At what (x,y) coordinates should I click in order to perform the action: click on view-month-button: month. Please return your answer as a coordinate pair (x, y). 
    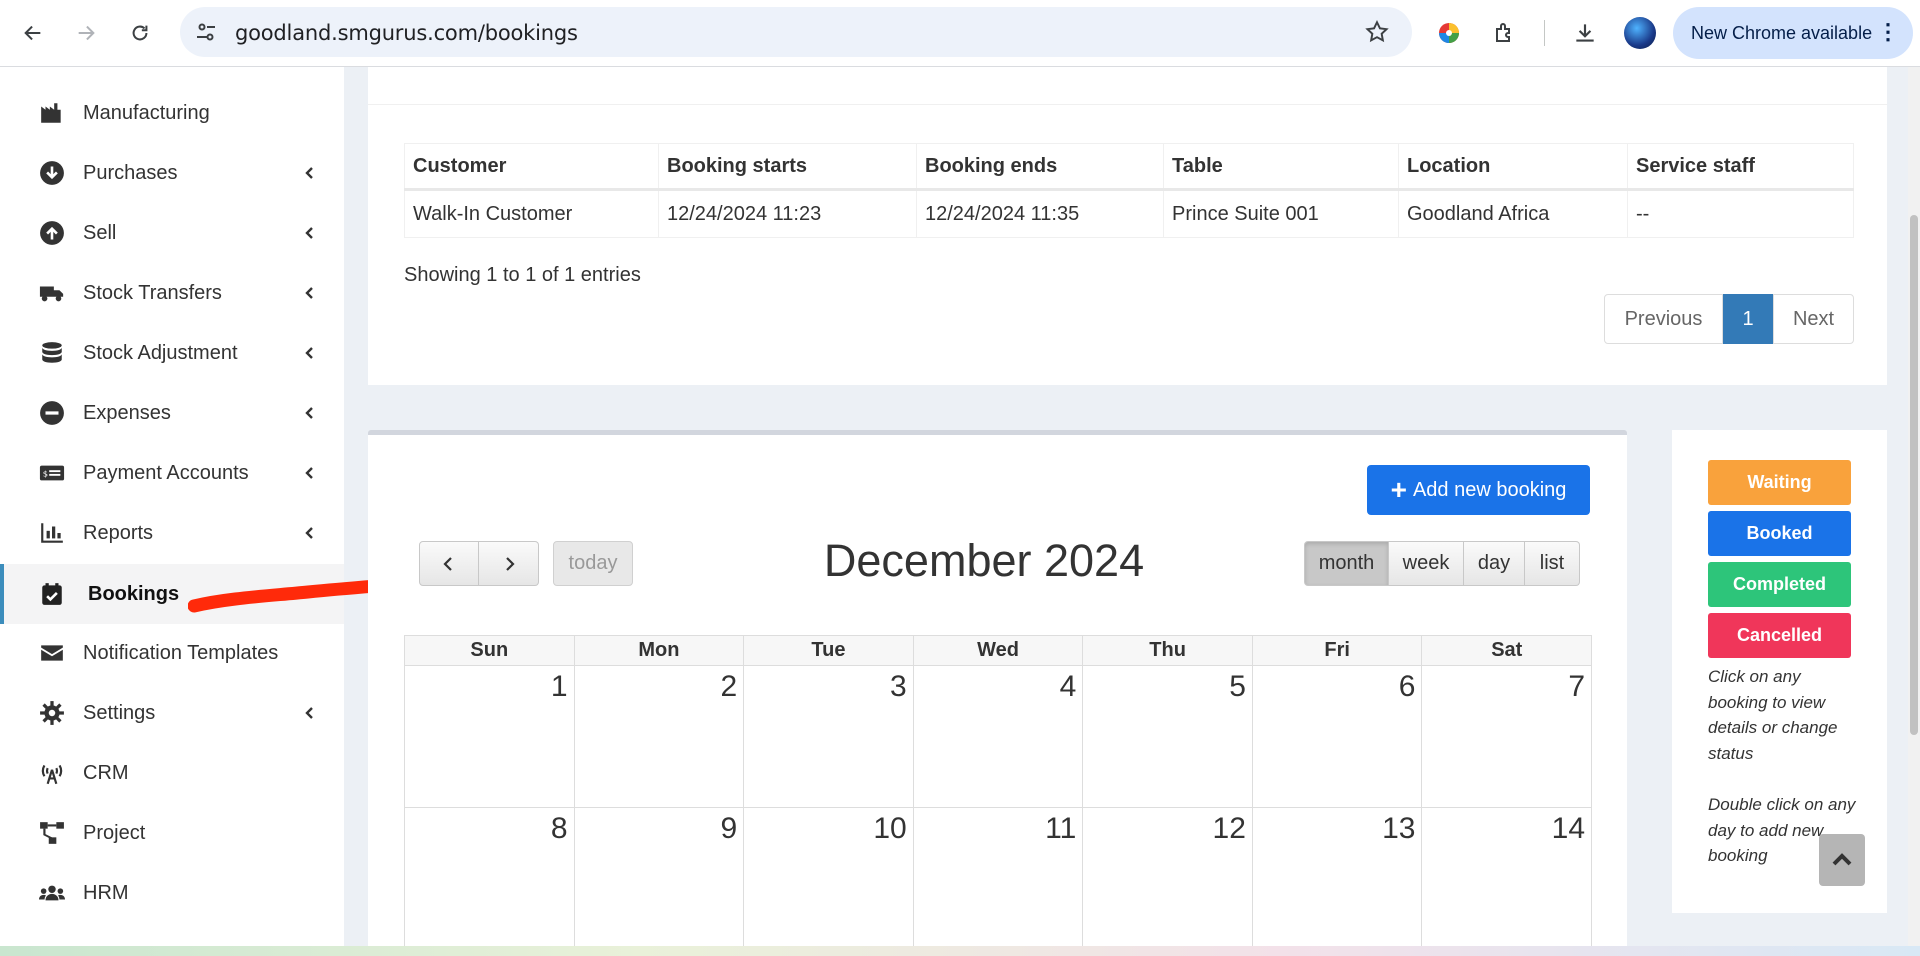
    Looking at the image, I should click on (1346, 563).